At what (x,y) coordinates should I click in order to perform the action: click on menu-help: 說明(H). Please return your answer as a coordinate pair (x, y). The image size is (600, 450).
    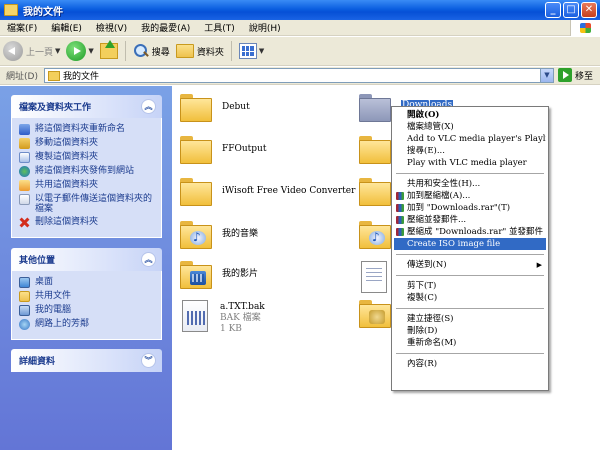
    Looking at the image, I should click on (265, 27).